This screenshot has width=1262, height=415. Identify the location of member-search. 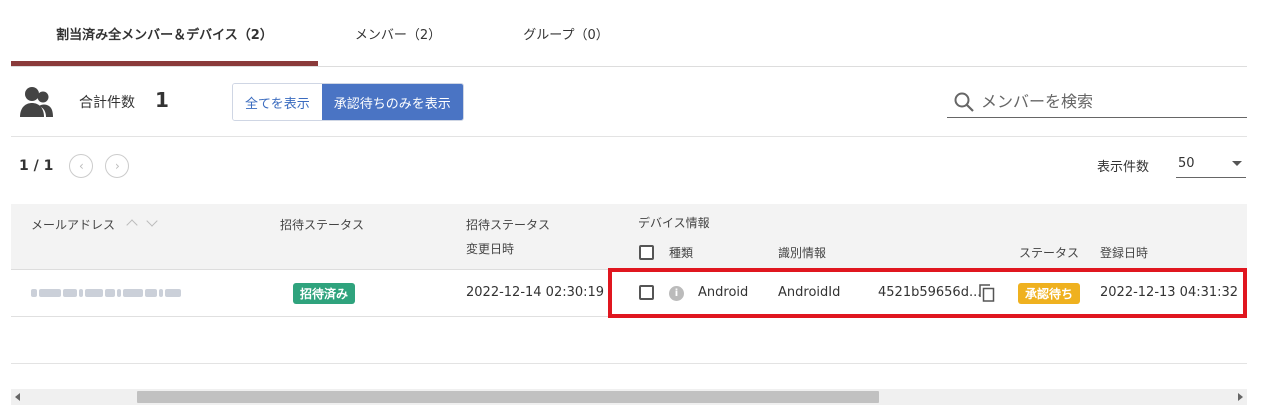
(1097, 102).